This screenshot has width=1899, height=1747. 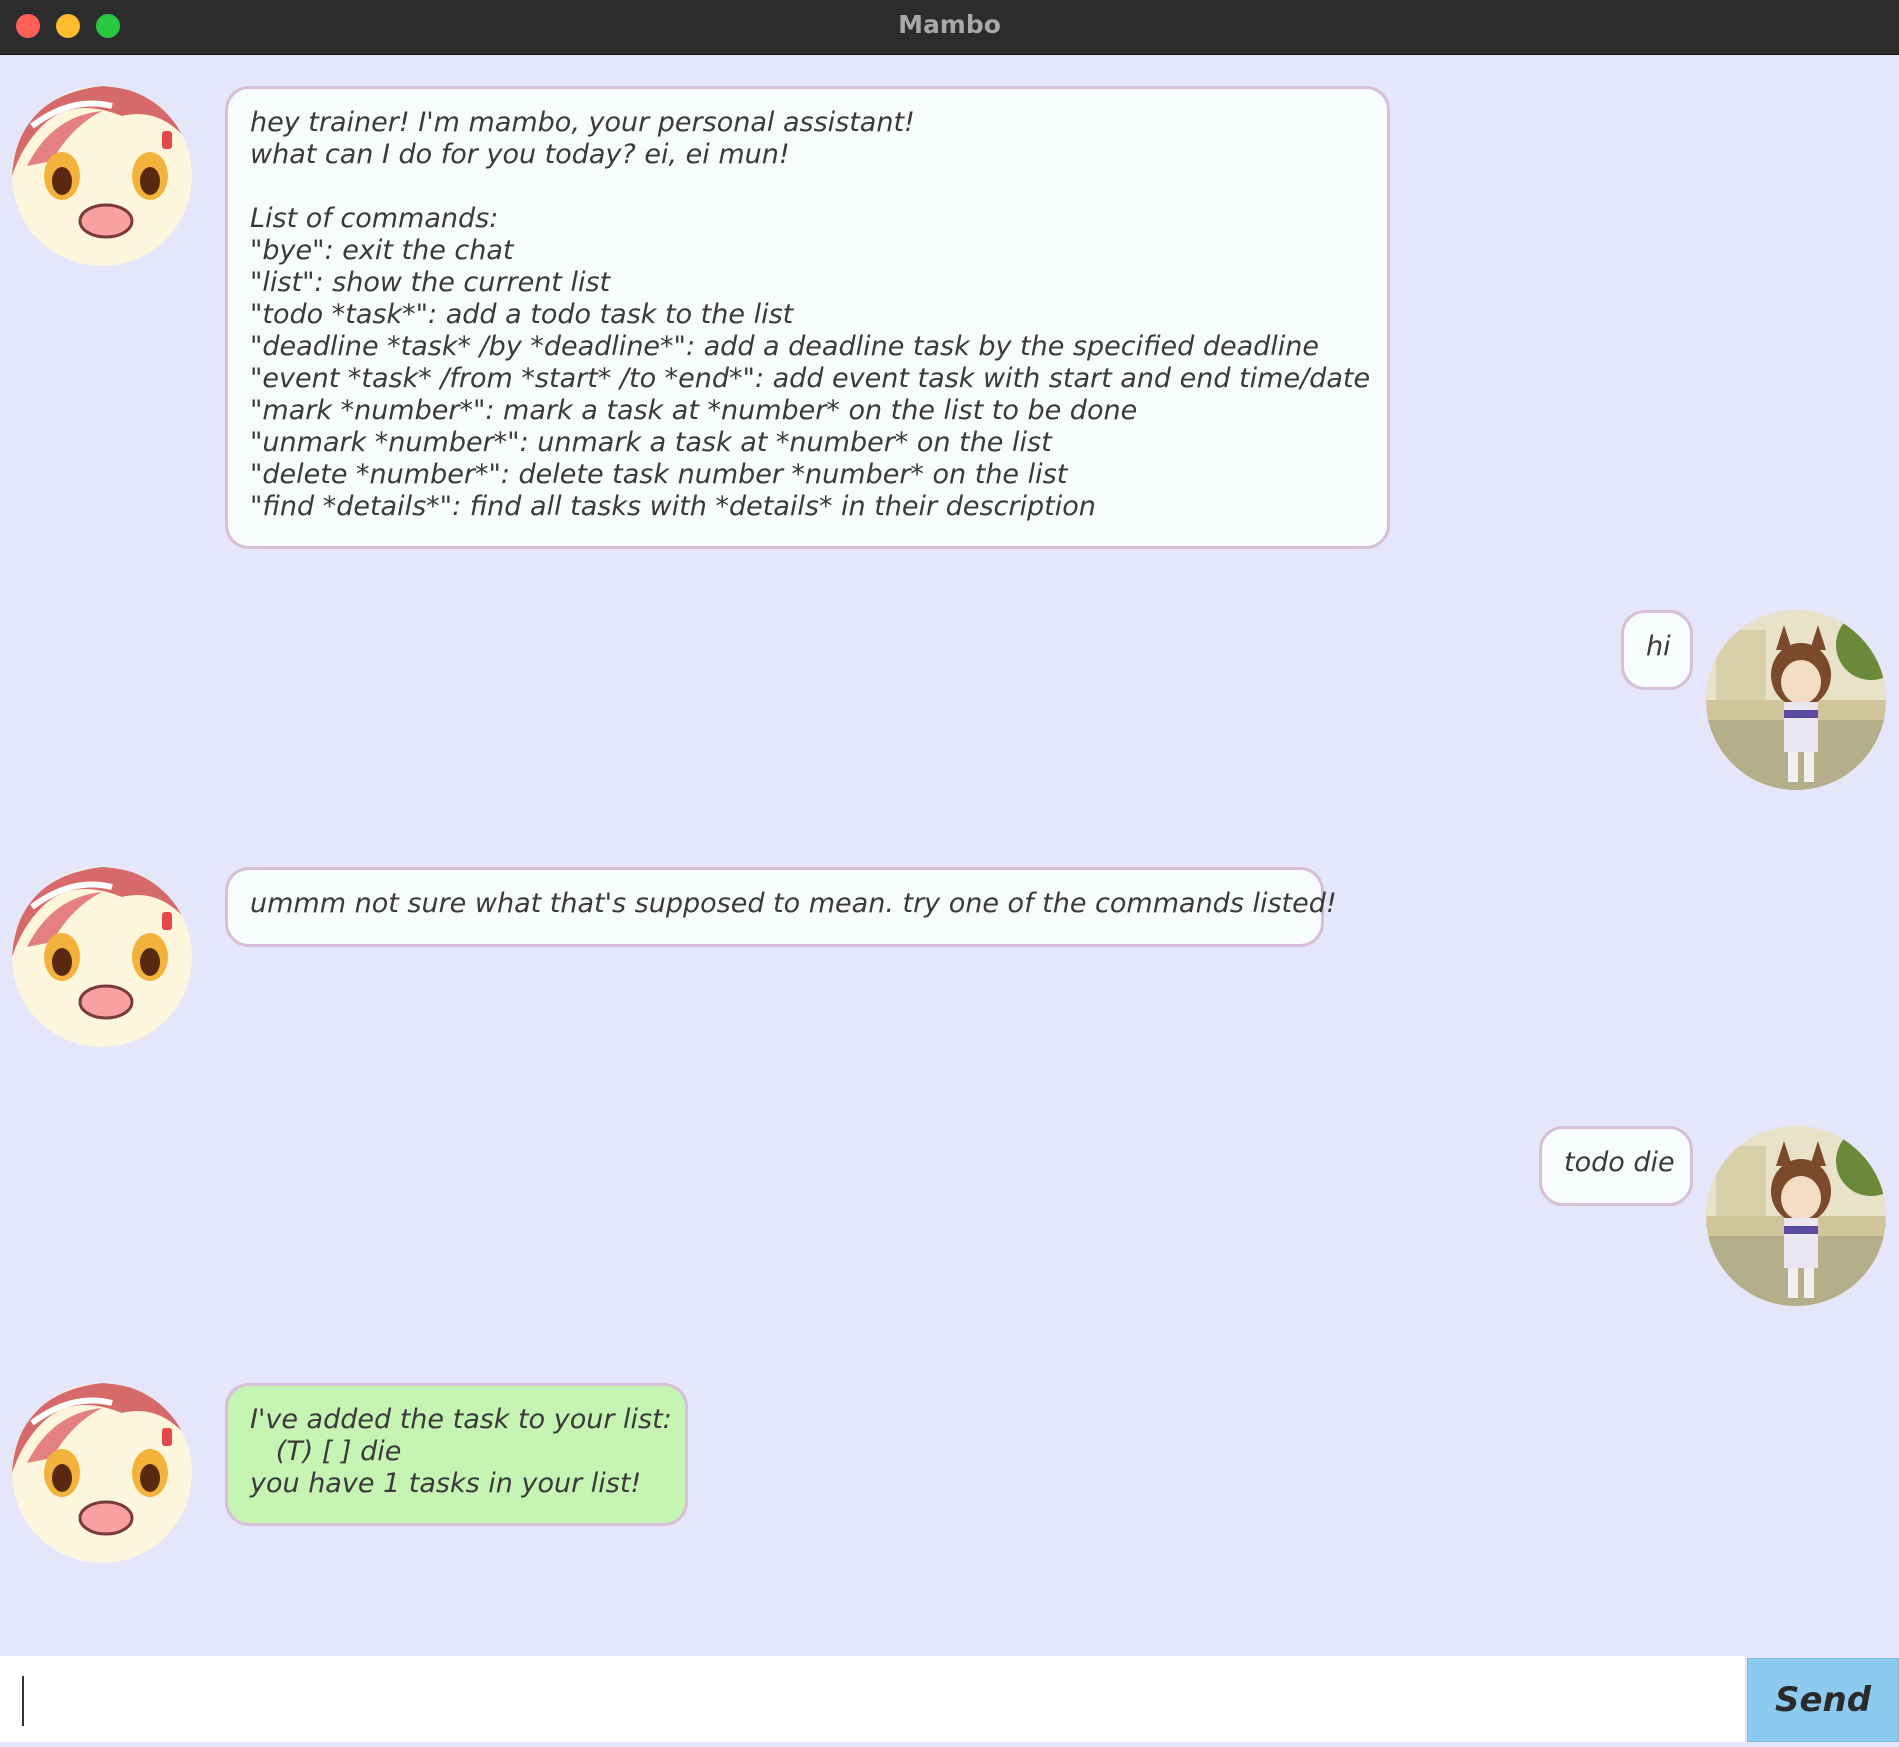 I want to click on message-input, so click(x=872, y=1699).